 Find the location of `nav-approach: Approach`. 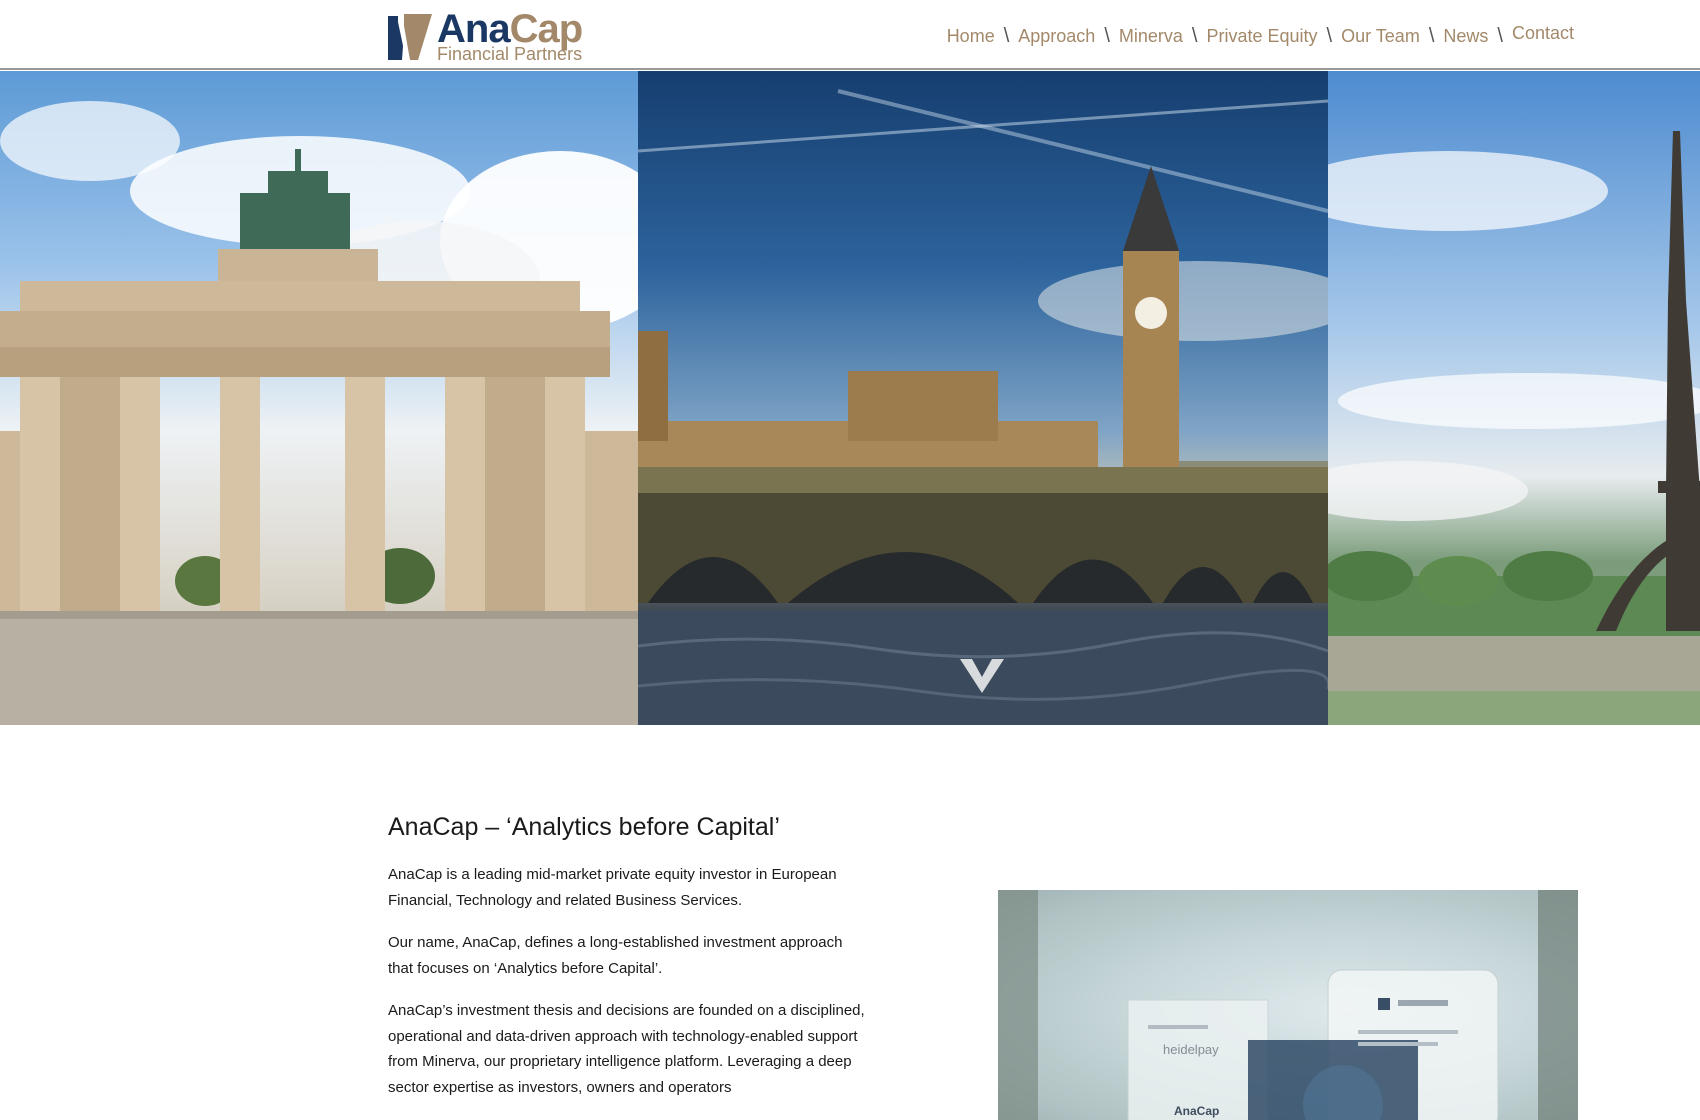

nav-approach: Approach is located at coordinates (1056, 36).